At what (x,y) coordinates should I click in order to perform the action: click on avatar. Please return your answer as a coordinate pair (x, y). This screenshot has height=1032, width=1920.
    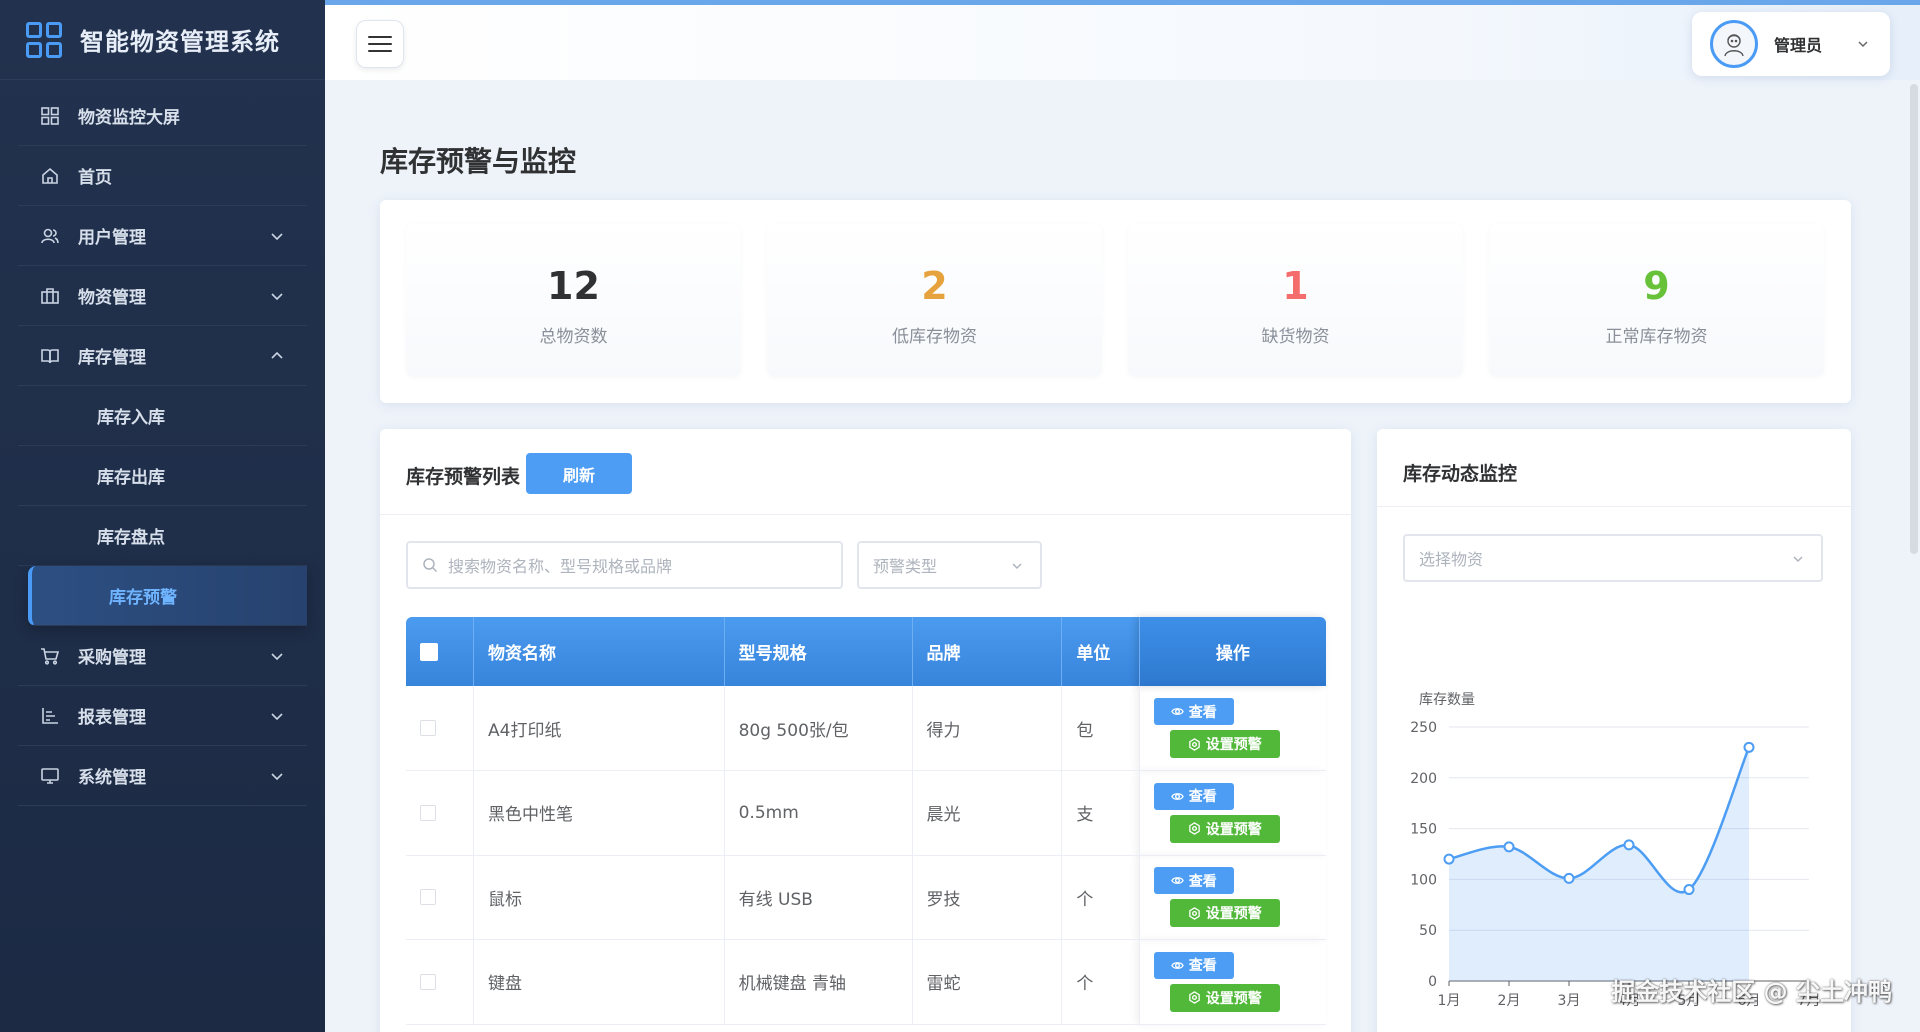
    Looking at the image, I should click on (1734, 44).